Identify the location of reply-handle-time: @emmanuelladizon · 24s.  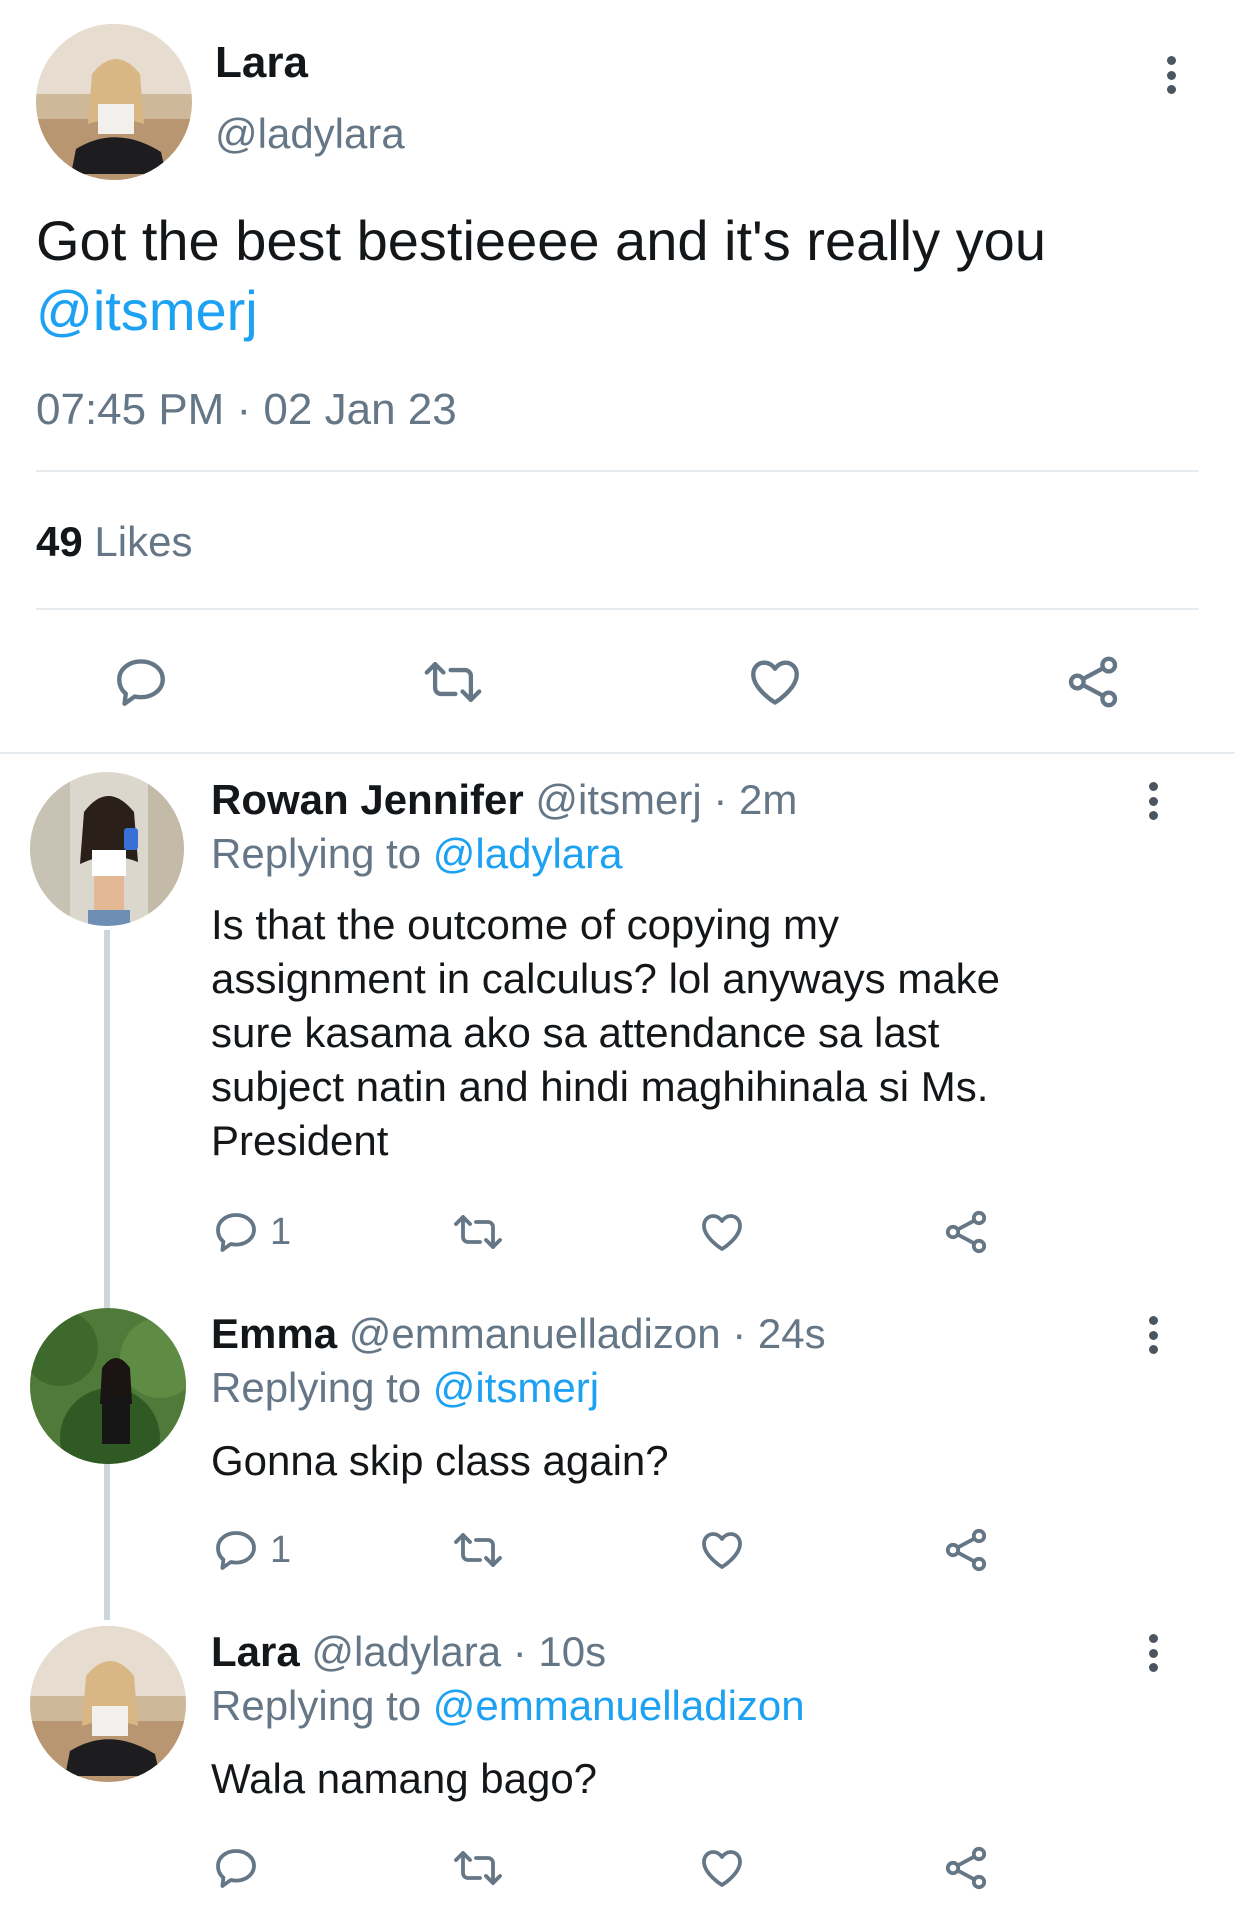
(587, 1333).